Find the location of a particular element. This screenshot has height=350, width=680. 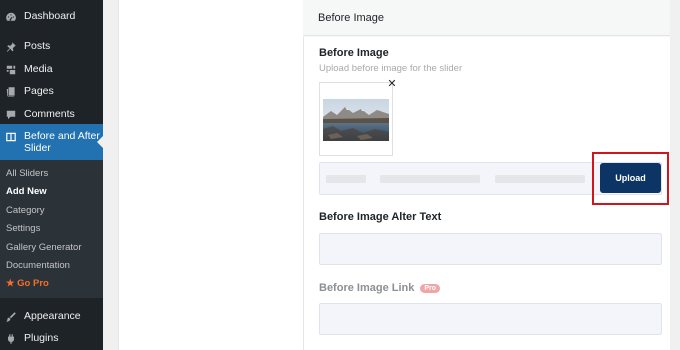

media-icon is located at coordinates (11, 70).